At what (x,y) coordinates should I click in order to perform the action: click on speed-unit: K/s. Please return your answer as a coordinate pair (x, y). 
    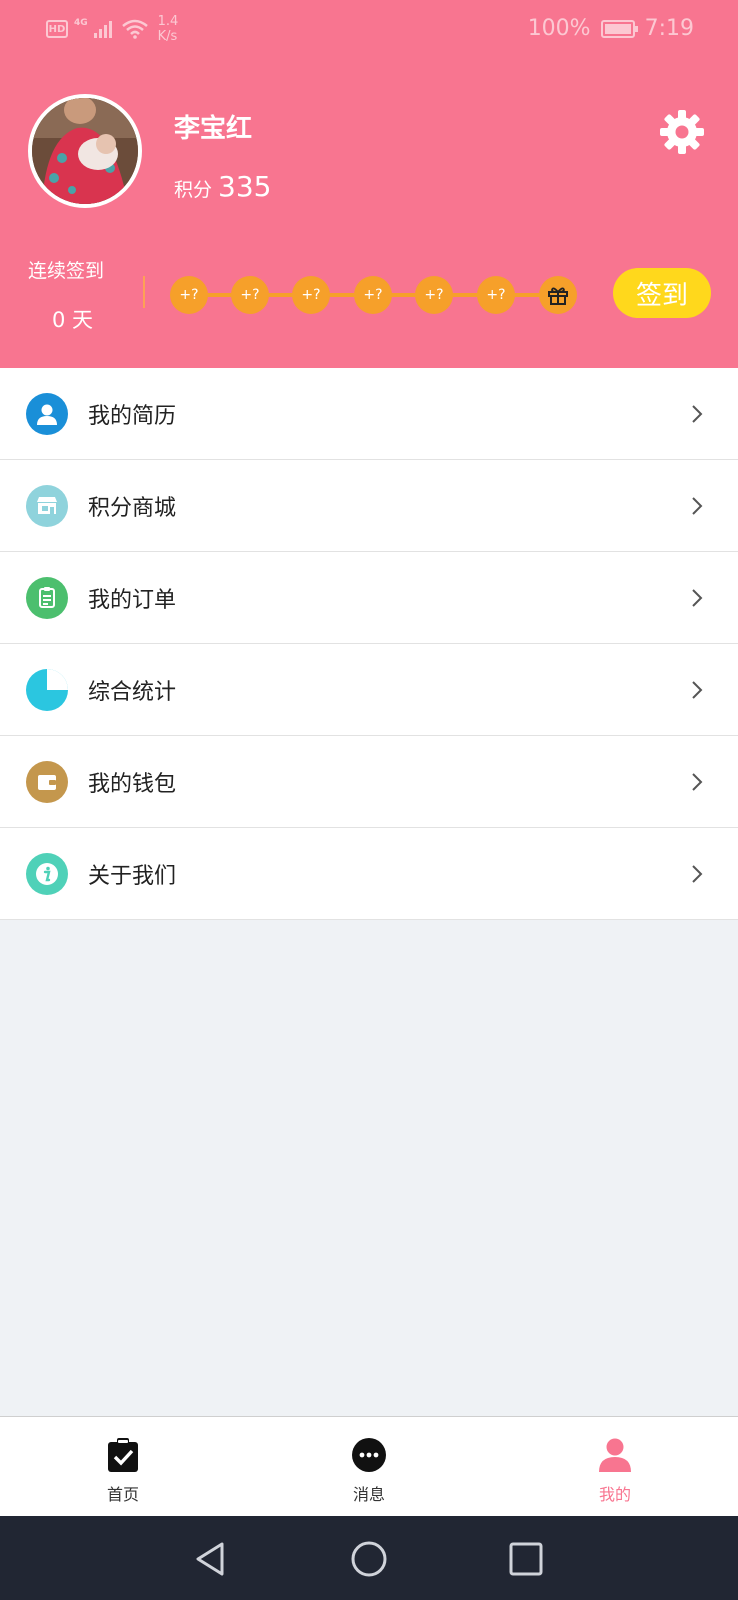
    Looking at the image, I should click on (167, 36).